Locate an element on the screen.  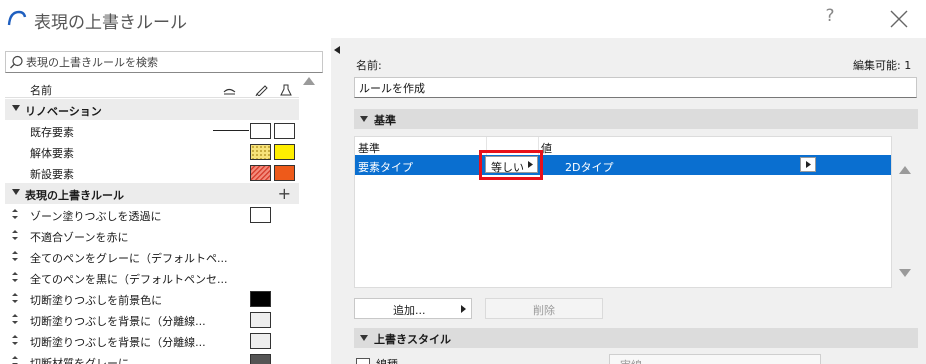
list-item: 新設要素 is located at coordinates (152, 172).